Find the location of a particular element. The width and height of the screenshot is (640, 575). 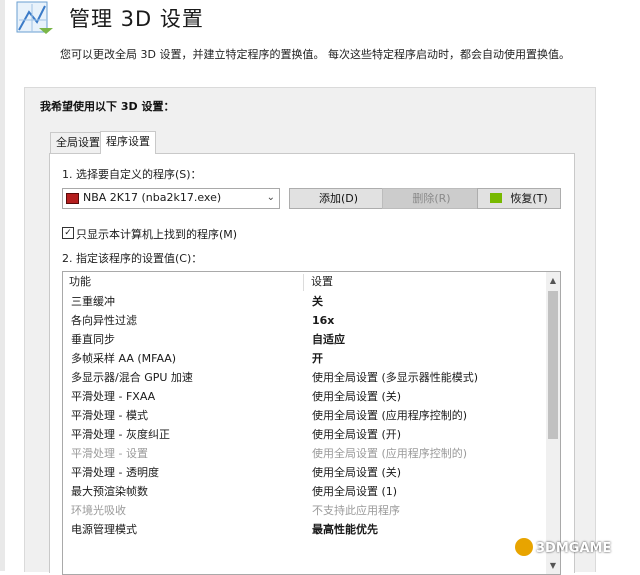

tab-program-settings: 程序设置 is located at coordinates (128, 142).